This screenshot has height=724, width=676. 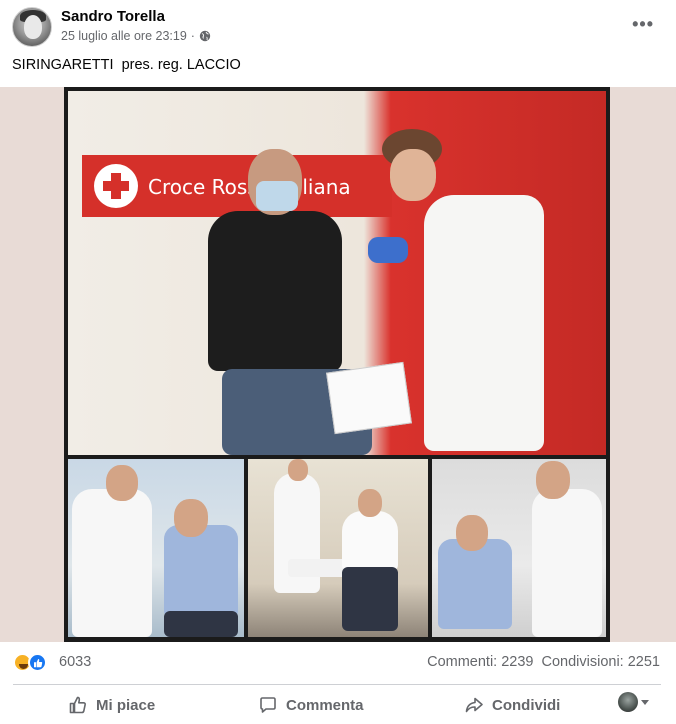 What do you see at coordinates (325, 705) in the screenshot?
I see `comment-label: Commenta` at bounding box center [325, 705].